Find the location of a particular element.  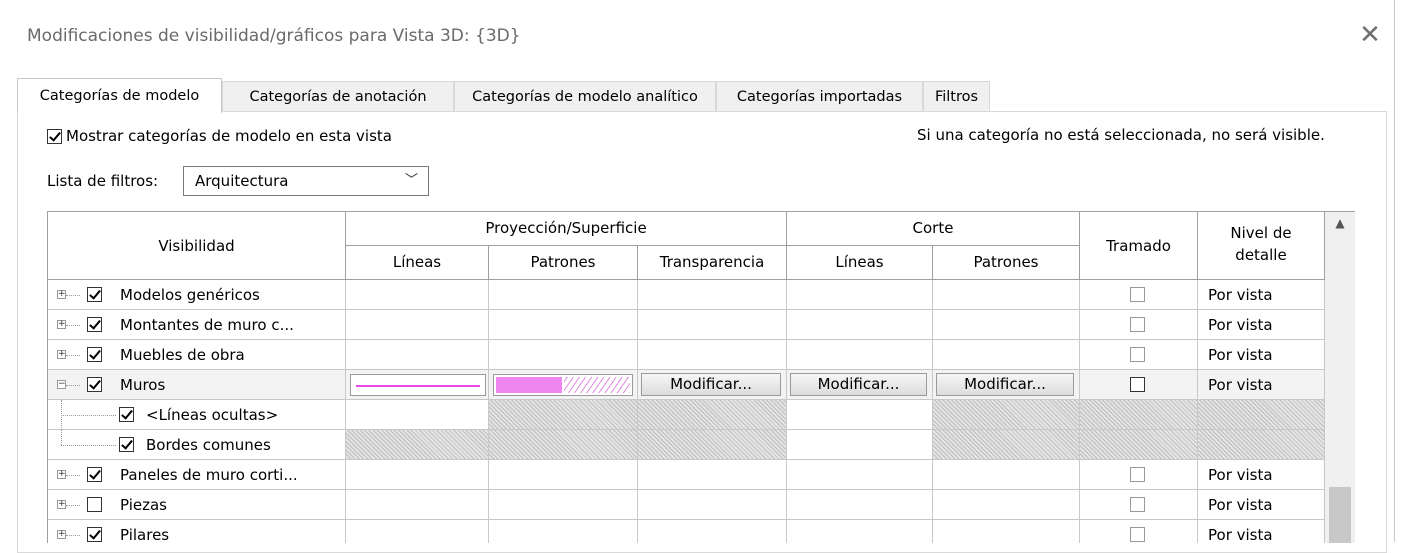

cell-visibility: + Pilares is located at coordinates (197, 531).